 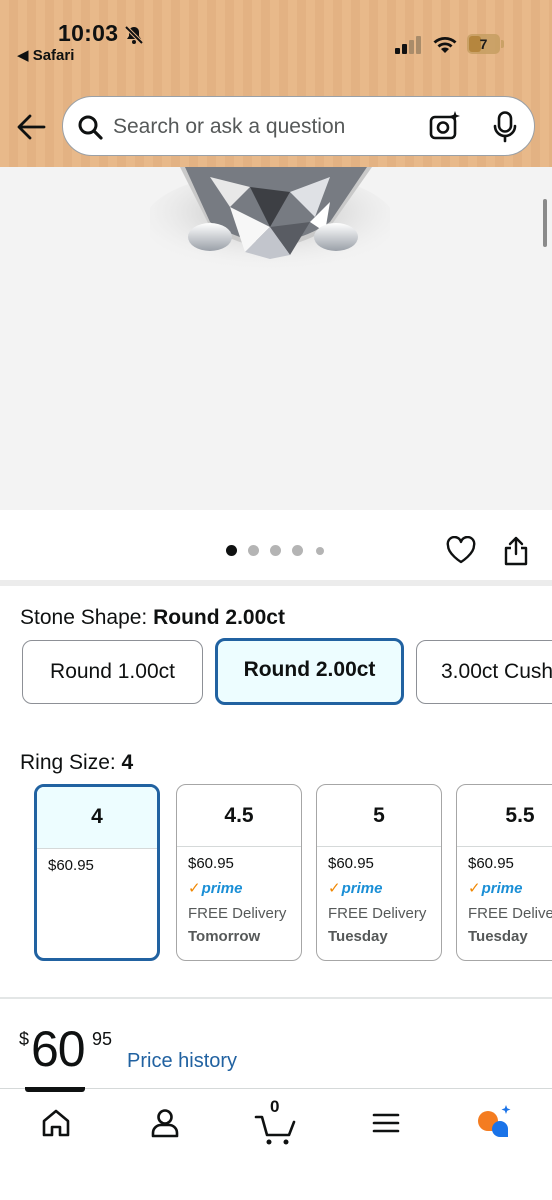 I want to click on stone-shape-label: Stone Shape: Round 2.00ct, so click(x=152, y=618).